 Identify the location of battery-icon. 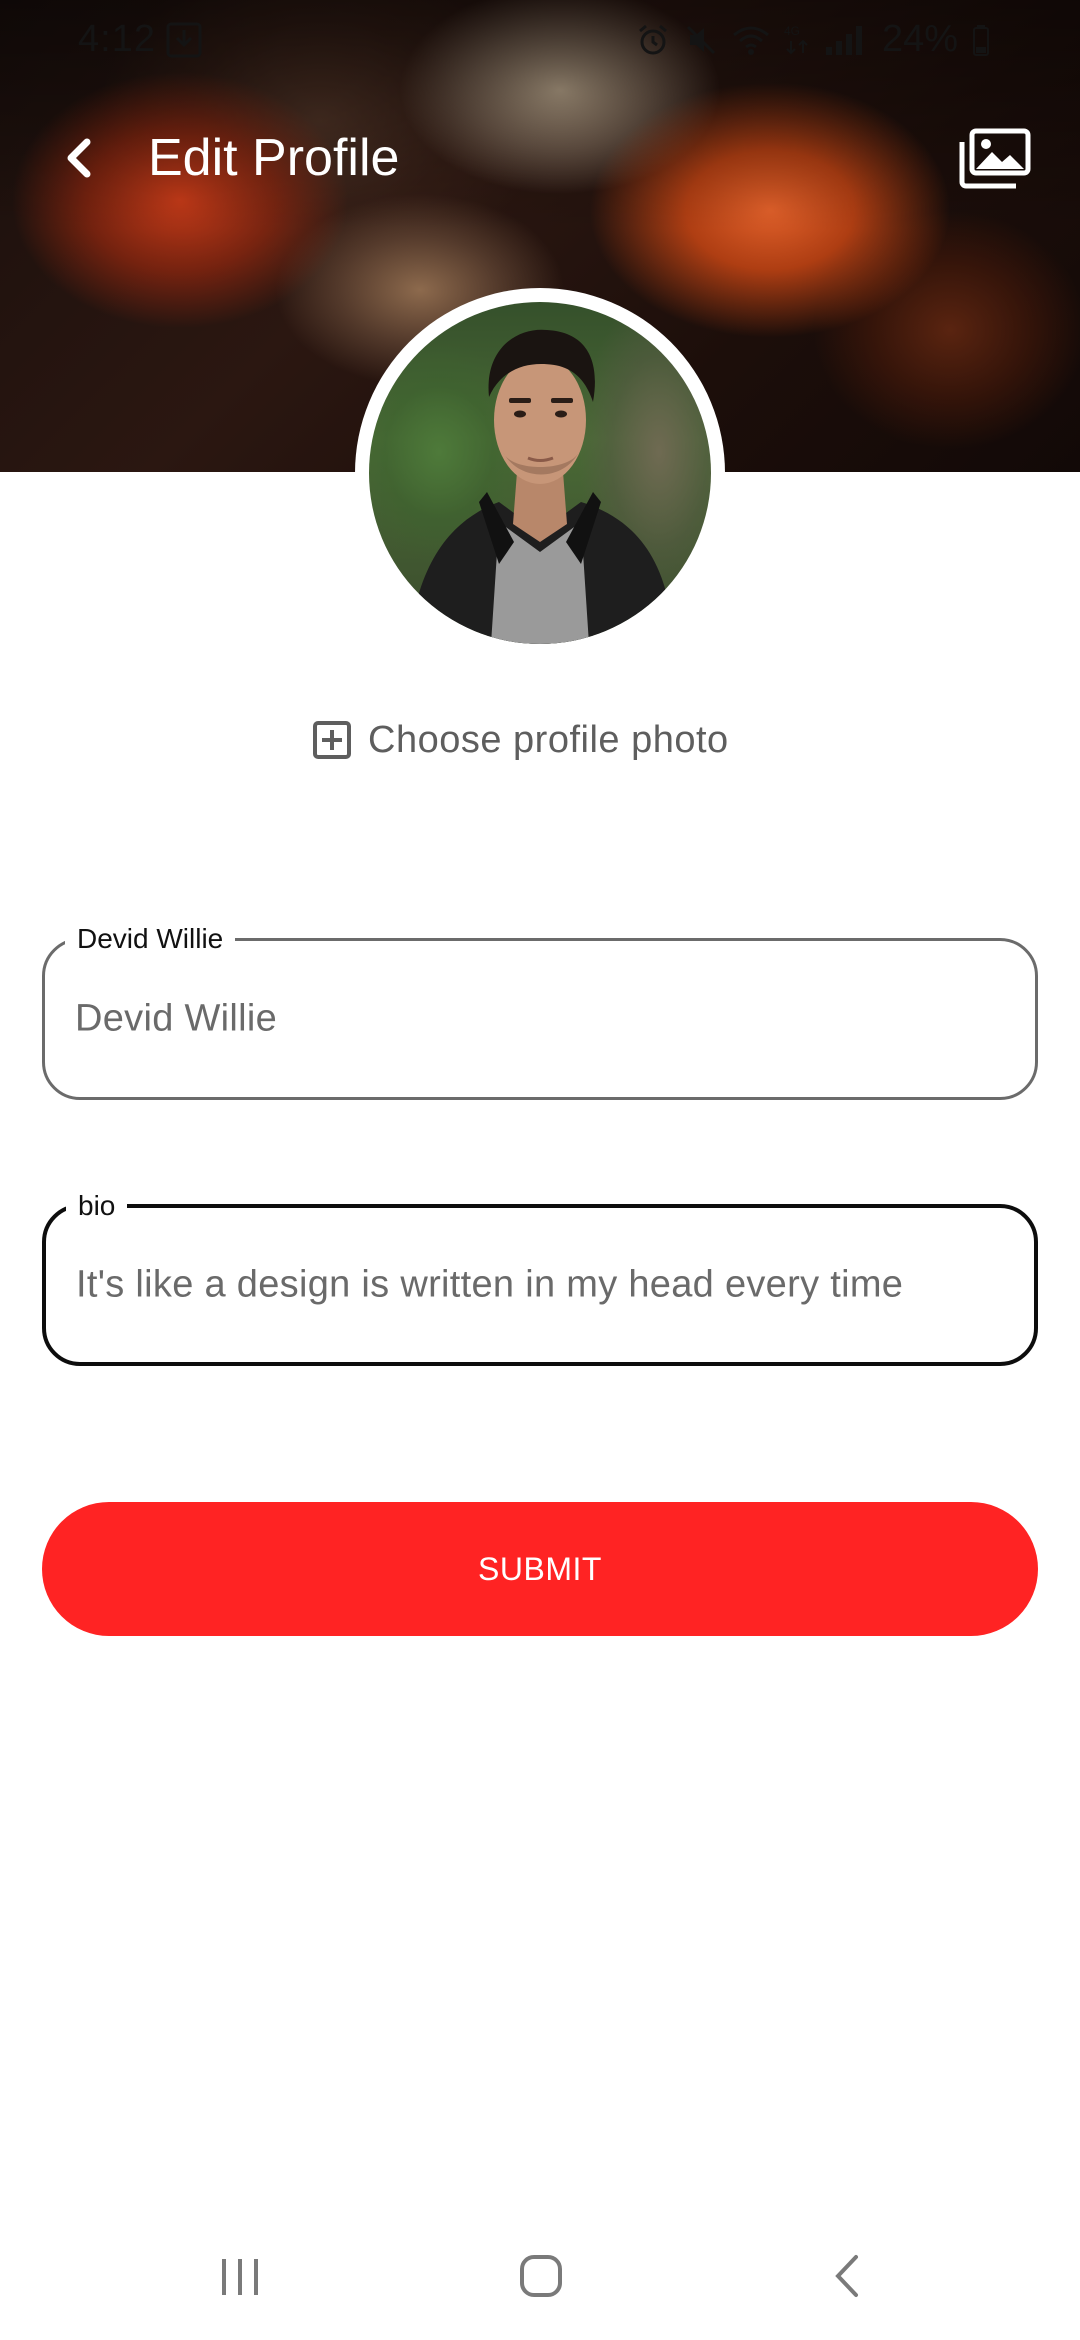
(981, 40).